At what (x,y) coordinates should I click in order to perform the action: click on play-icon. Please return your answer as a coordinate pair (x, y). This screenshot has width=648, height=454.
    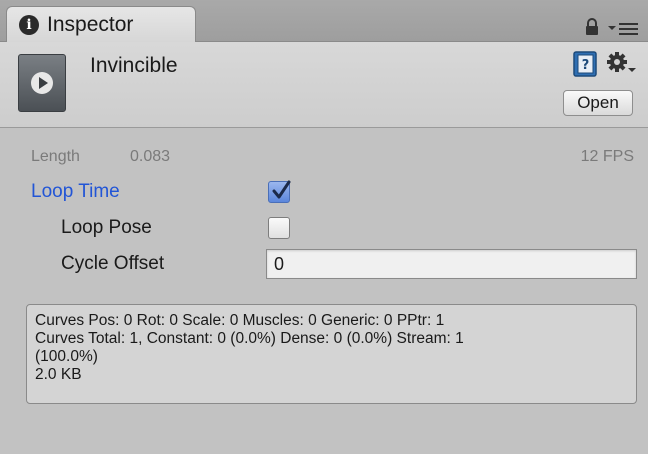
    Looking at the image, I should click on (42, 83).